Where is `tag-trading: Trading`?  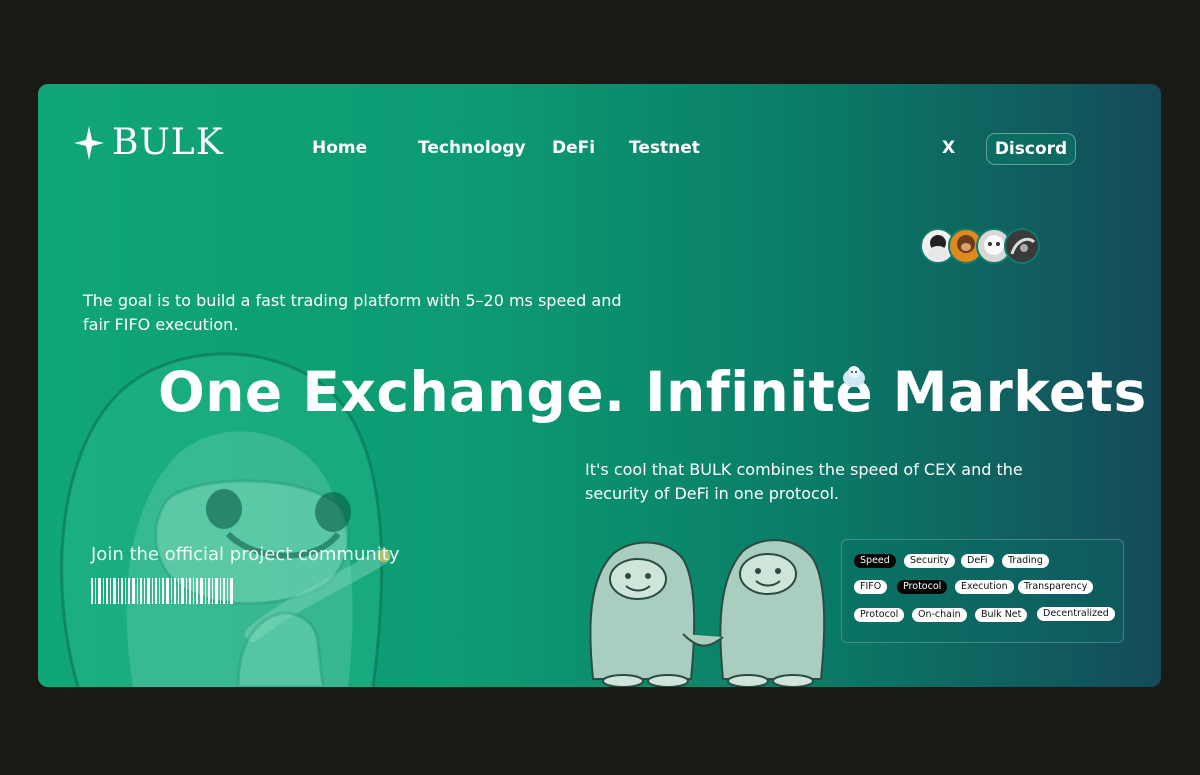 tag-trading: Trading is located at coordinates (1025, 561).